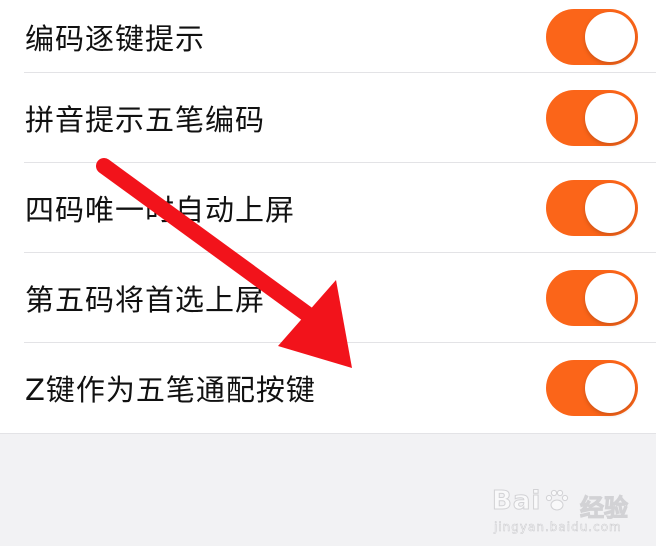 This screenshot has width=656, height=546. What do you see at coordinates (115, 38) in the screenshot?
I see `setting-label: 编码逐键提示` at bounding box center [115, 38].